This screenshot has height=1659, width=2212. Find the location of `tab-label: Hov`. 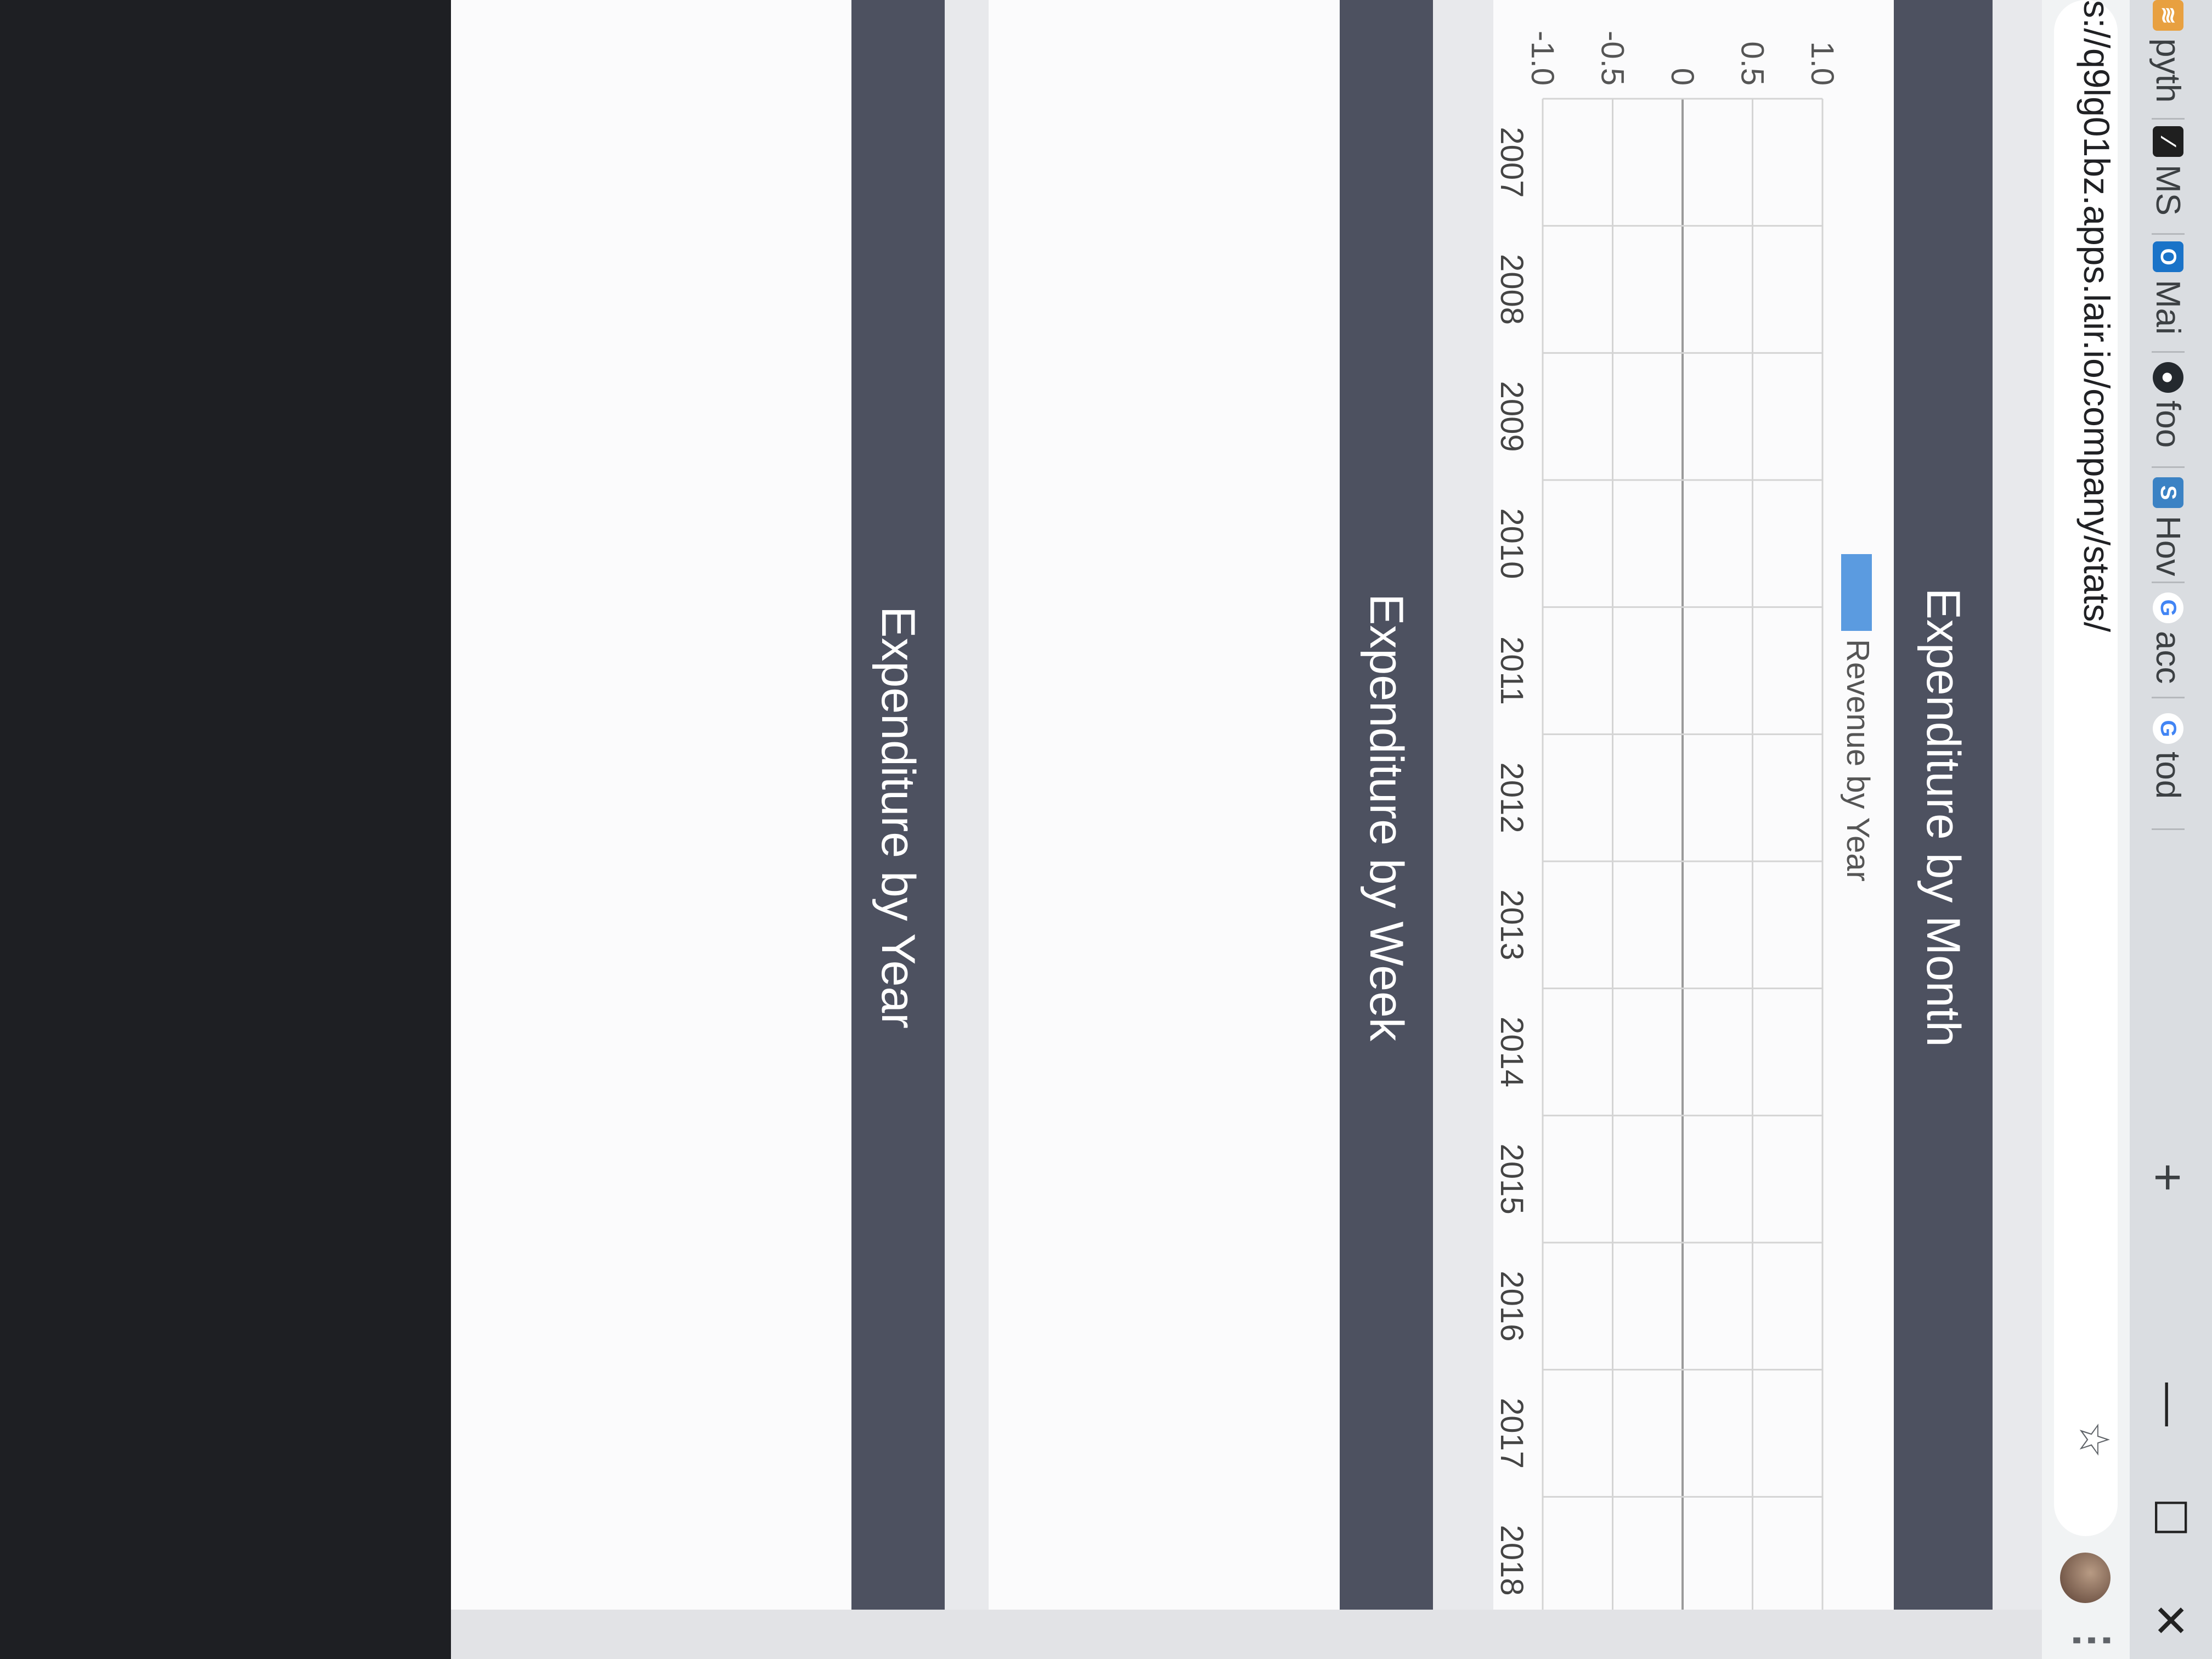

tab-label: Hov is located at coordinates (2168, 546).